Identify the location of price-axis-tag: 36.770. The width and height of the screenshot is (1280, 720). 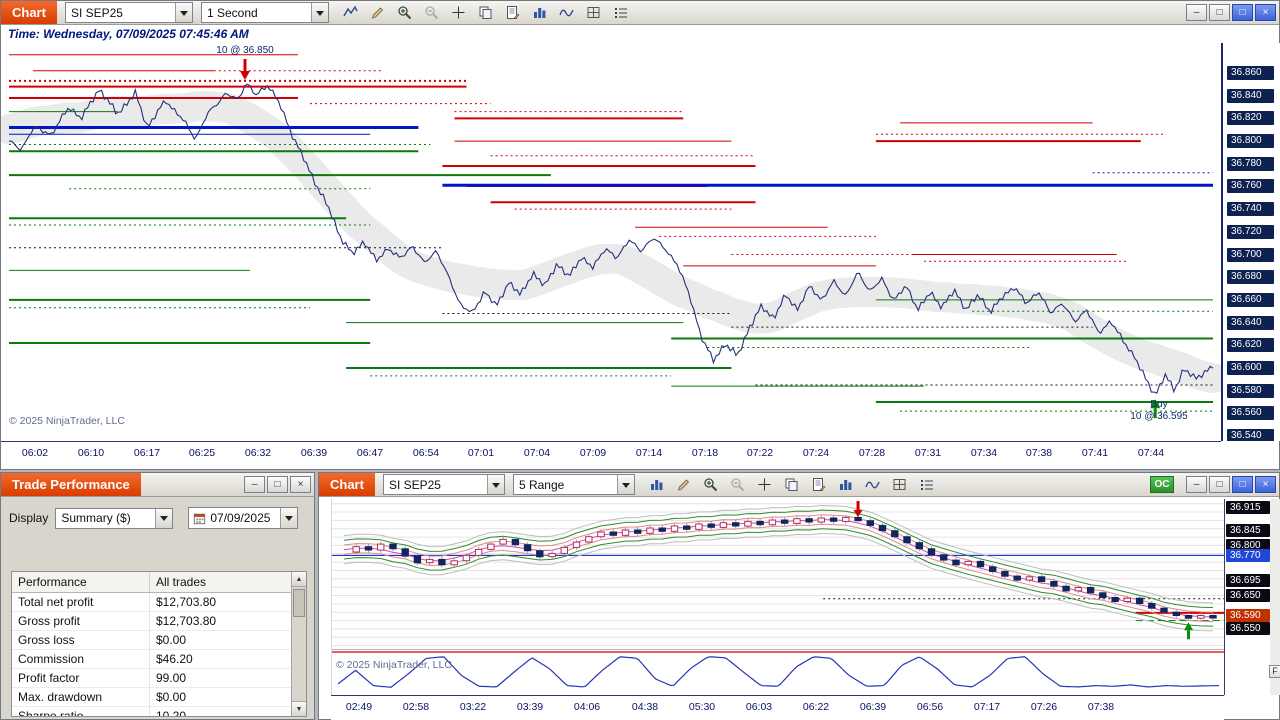
(1248, 555).